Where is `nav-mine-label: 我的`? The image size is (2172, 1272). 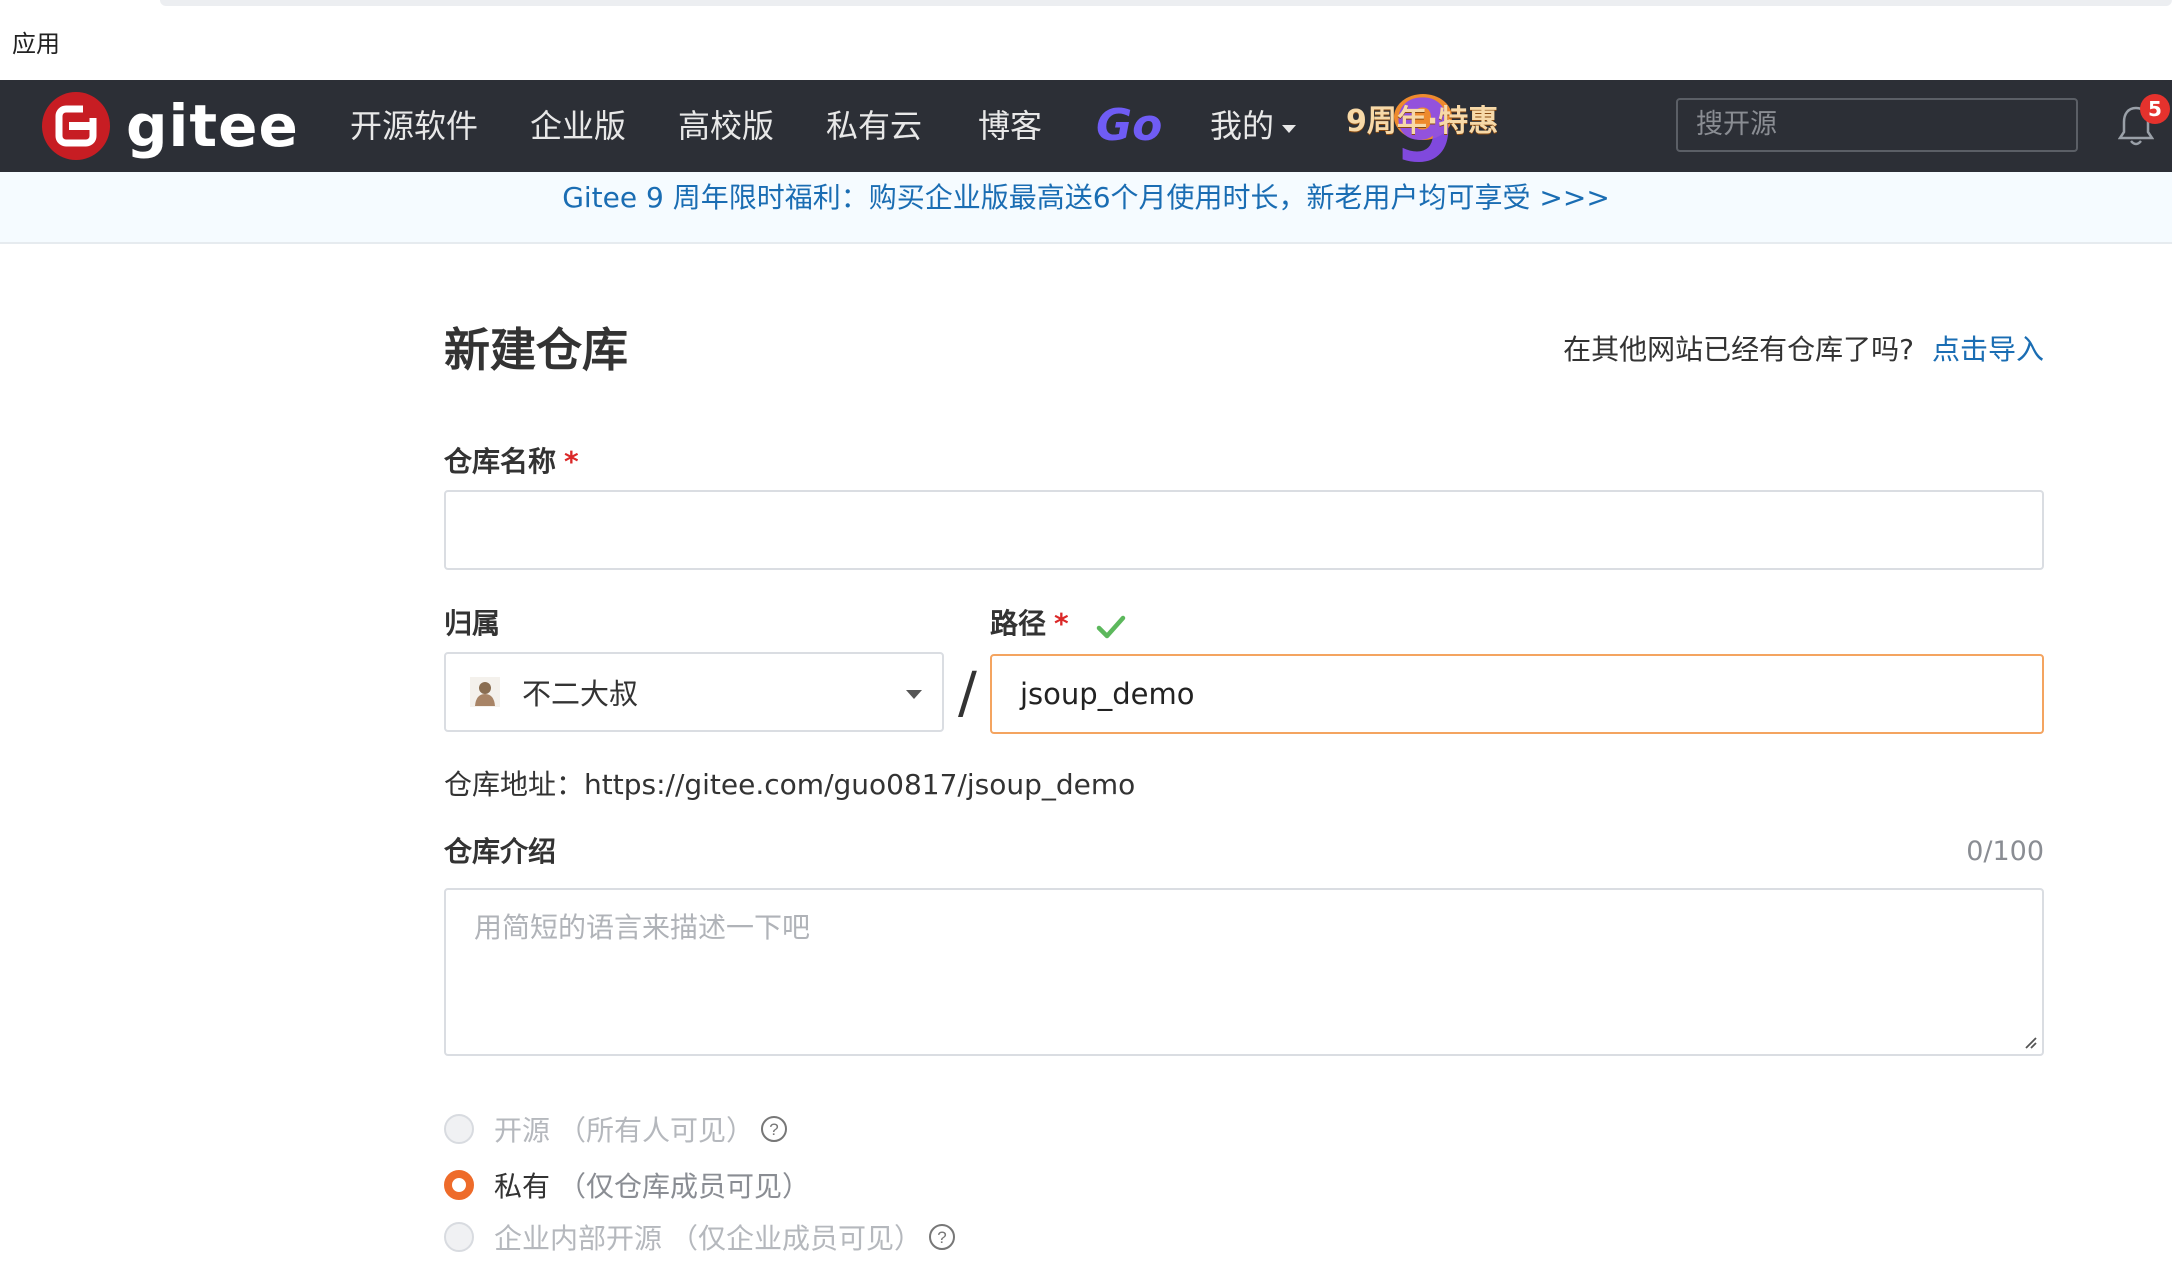
nav-mine-label: 我的 is located at coordinates (1242, 126).